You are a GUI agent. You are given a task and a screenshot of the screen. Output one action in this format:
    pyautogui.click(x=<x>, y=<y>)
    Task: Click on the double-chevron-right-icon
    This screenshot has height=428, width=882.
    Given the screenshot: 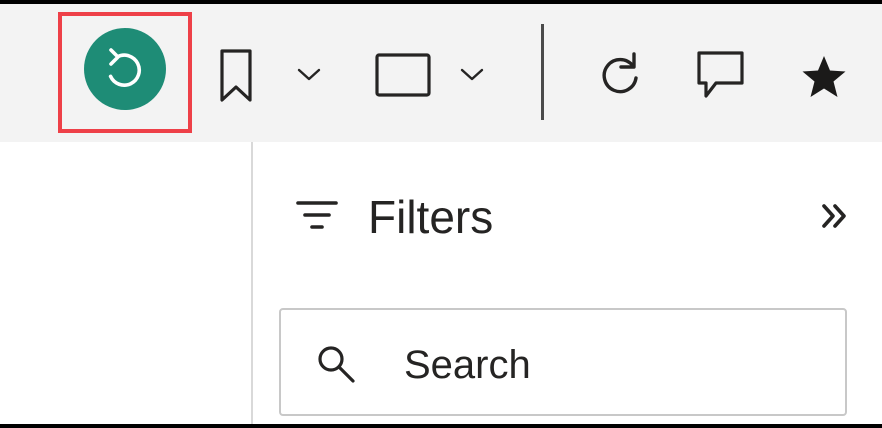 What is the action you would take?
    pyautogui.click(x=835, y=216)
    